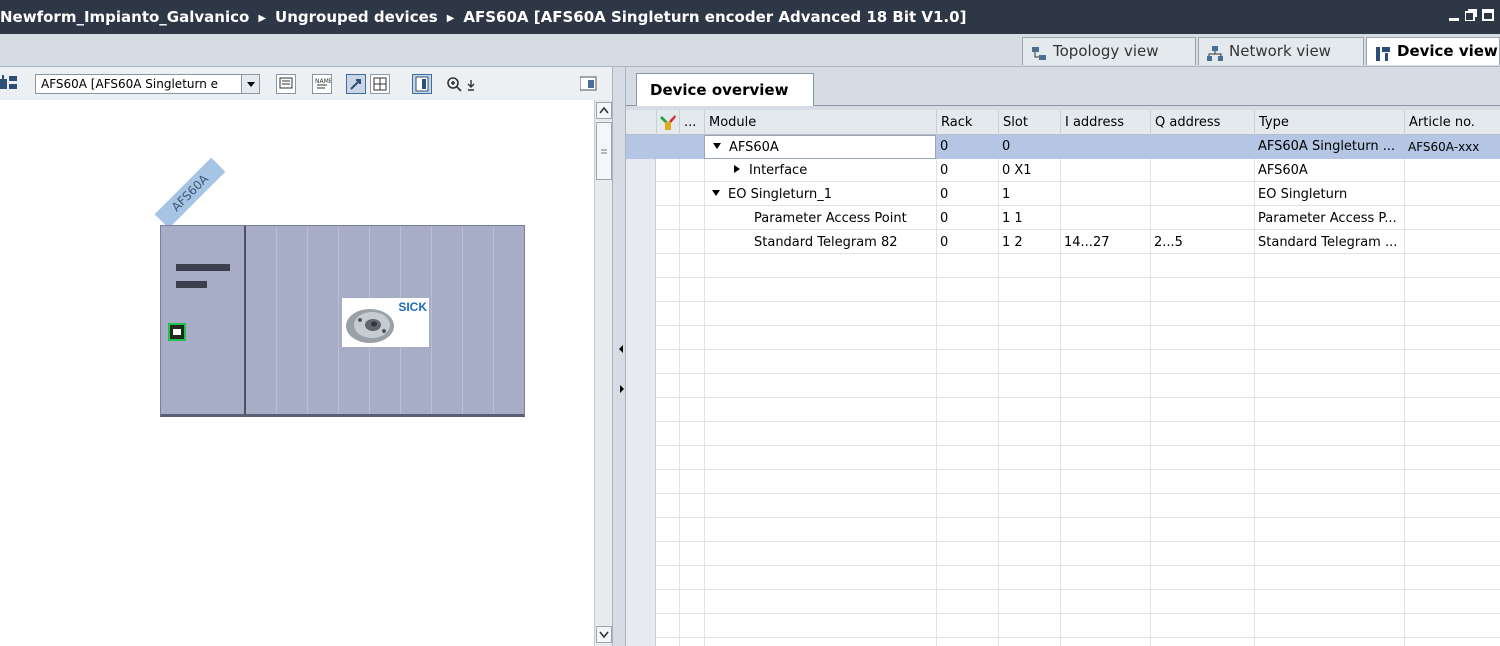  Describe the element at coordinates (124, 17) in the screenshot. I see `breadcrumb-project: Newform_Impianto_Galvanico` at that location.